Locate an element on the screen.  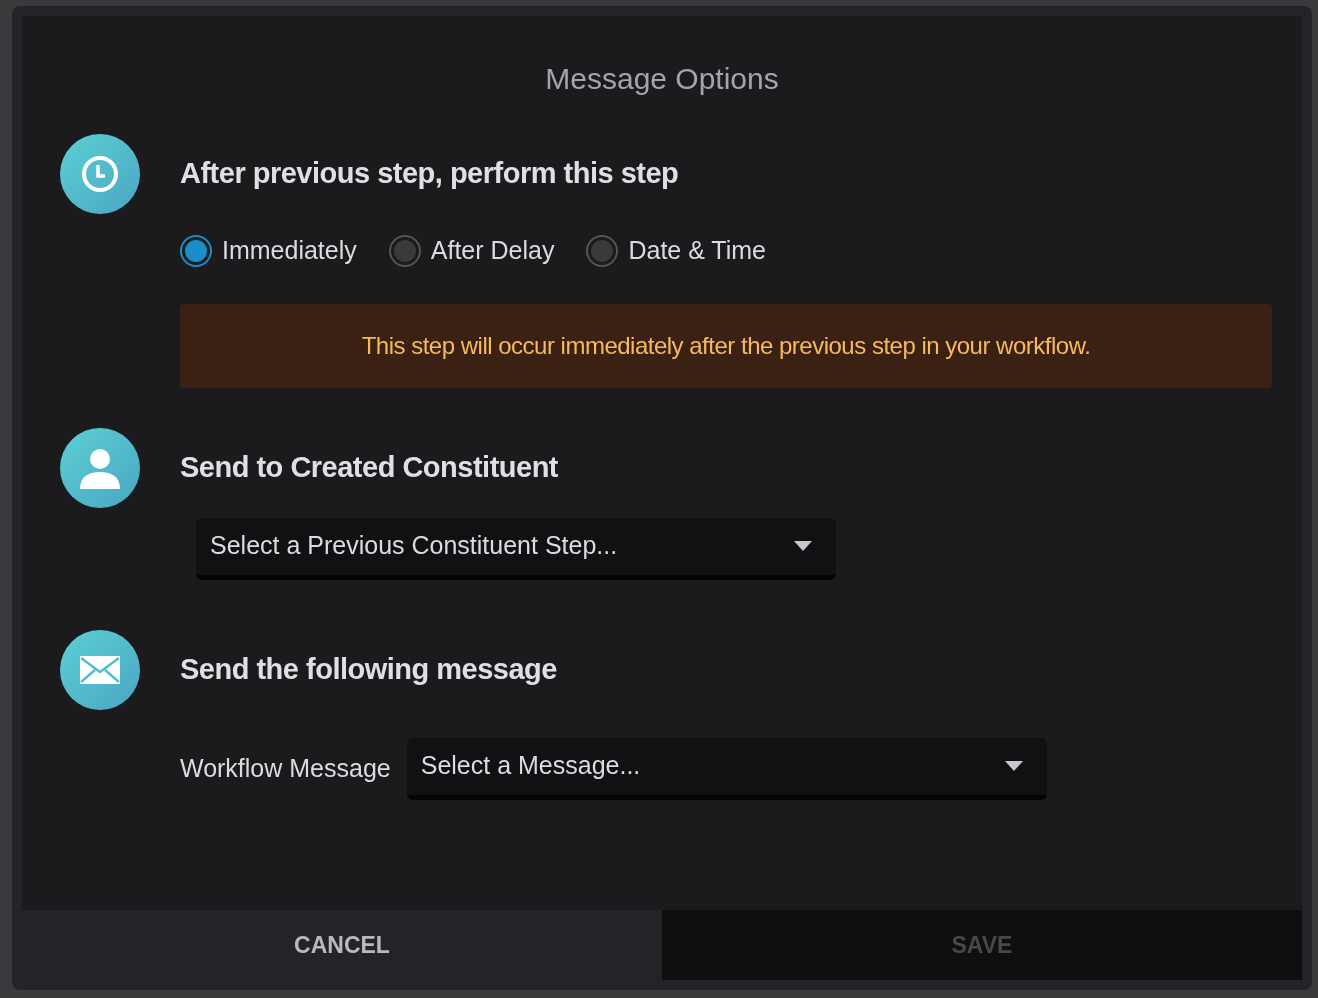
person-icon is located at coordinates (100, 467).